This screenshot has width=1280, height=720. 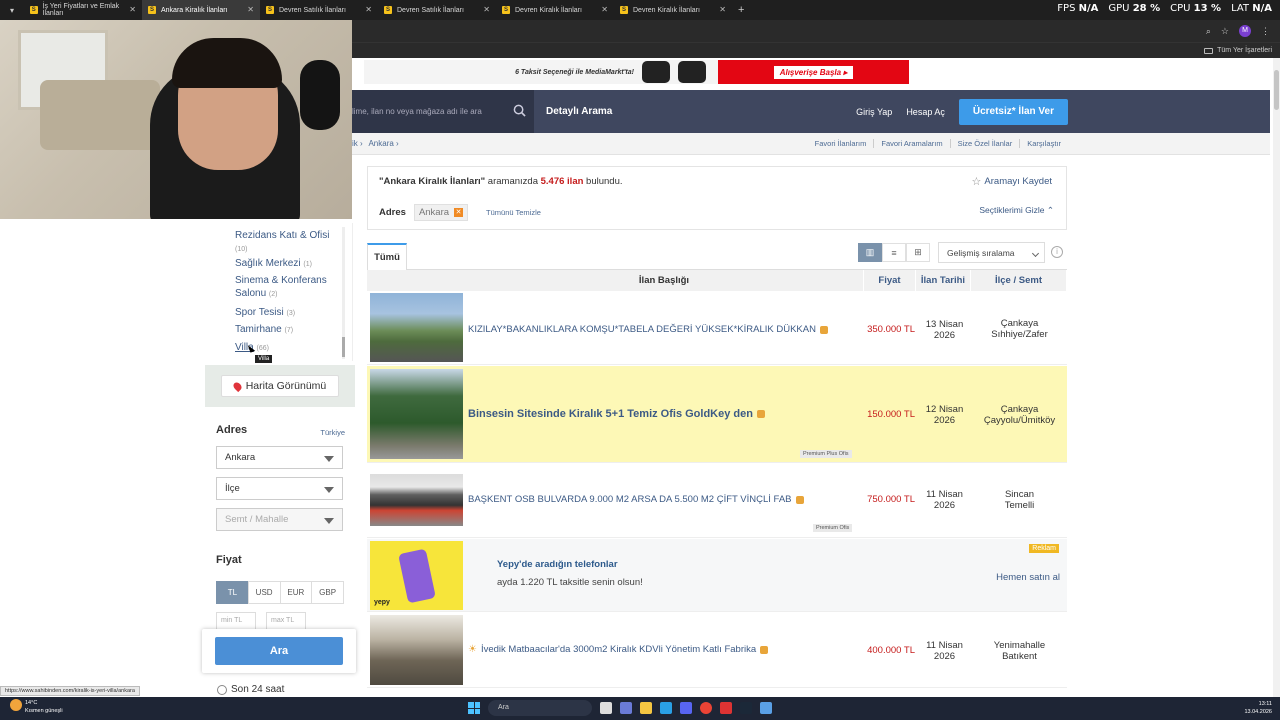 What do you see at coordinates (1245, 31) in the screenshot?
I see `profile-avatar: M` at bounding box center [1245, 31].